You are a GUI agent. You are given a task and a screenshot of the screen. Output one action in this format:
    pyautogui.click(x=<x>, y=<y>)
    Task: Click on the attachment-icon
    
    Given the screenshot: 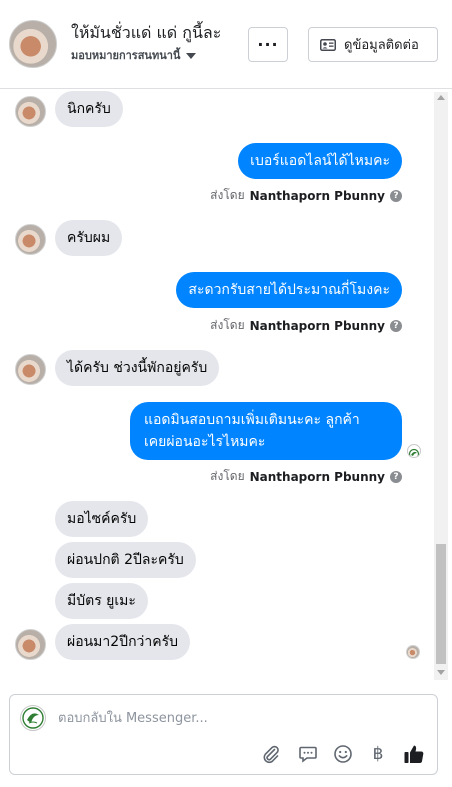 What is the action you would take?
    pyautogui.click(x=271, y=754)
    